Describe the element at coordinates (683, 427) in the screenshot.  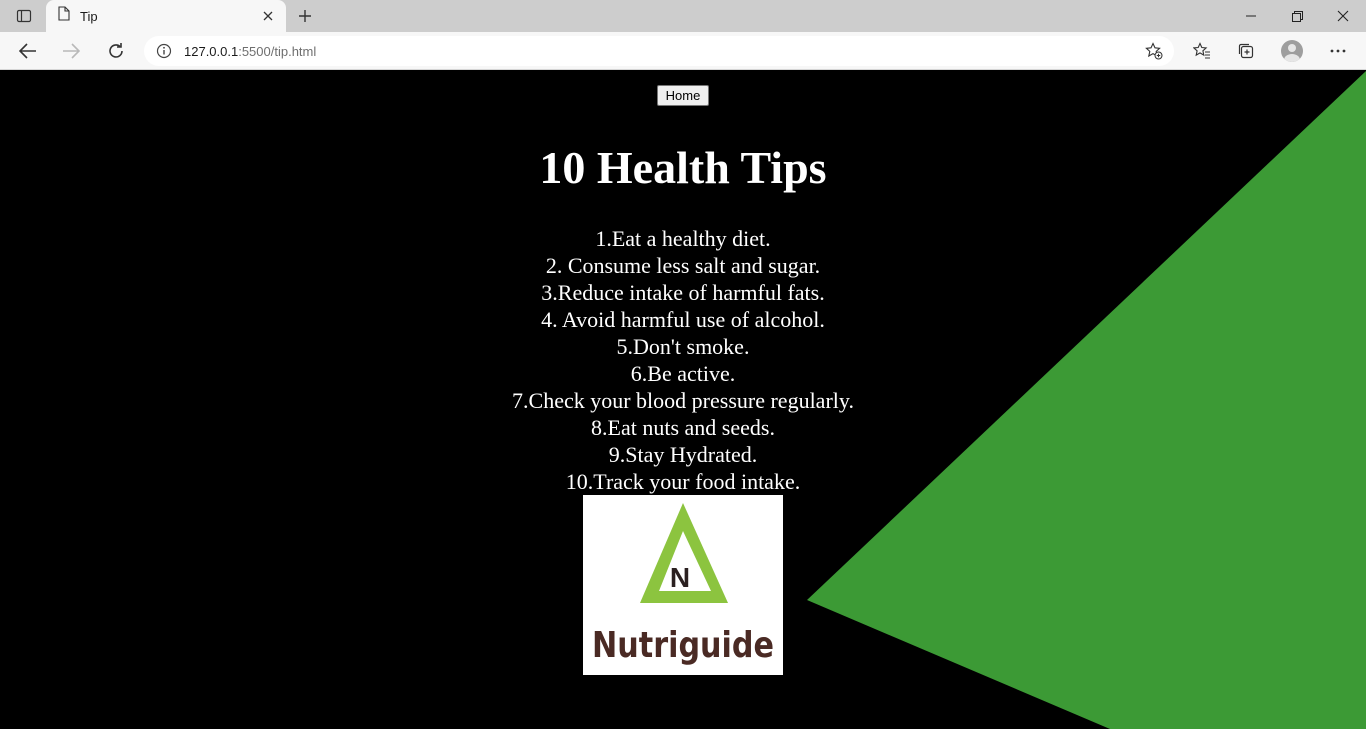
I see `tip-item: 8.Eat nuts and seeds.` at that location.